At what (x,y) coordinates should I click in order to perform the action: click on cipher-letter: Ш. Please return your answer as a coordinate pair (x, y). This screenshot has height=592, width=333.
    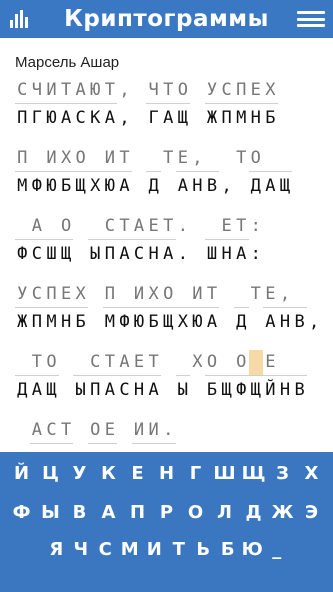
    Looking at the image, I should click on (212, 254).